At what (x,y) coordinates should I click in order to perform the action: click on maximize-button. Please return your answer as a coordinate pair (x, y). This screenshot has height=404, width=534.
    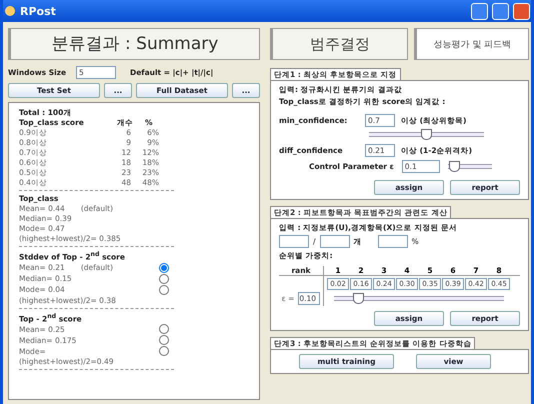
    Looking at the image, I should click on (500, 11).